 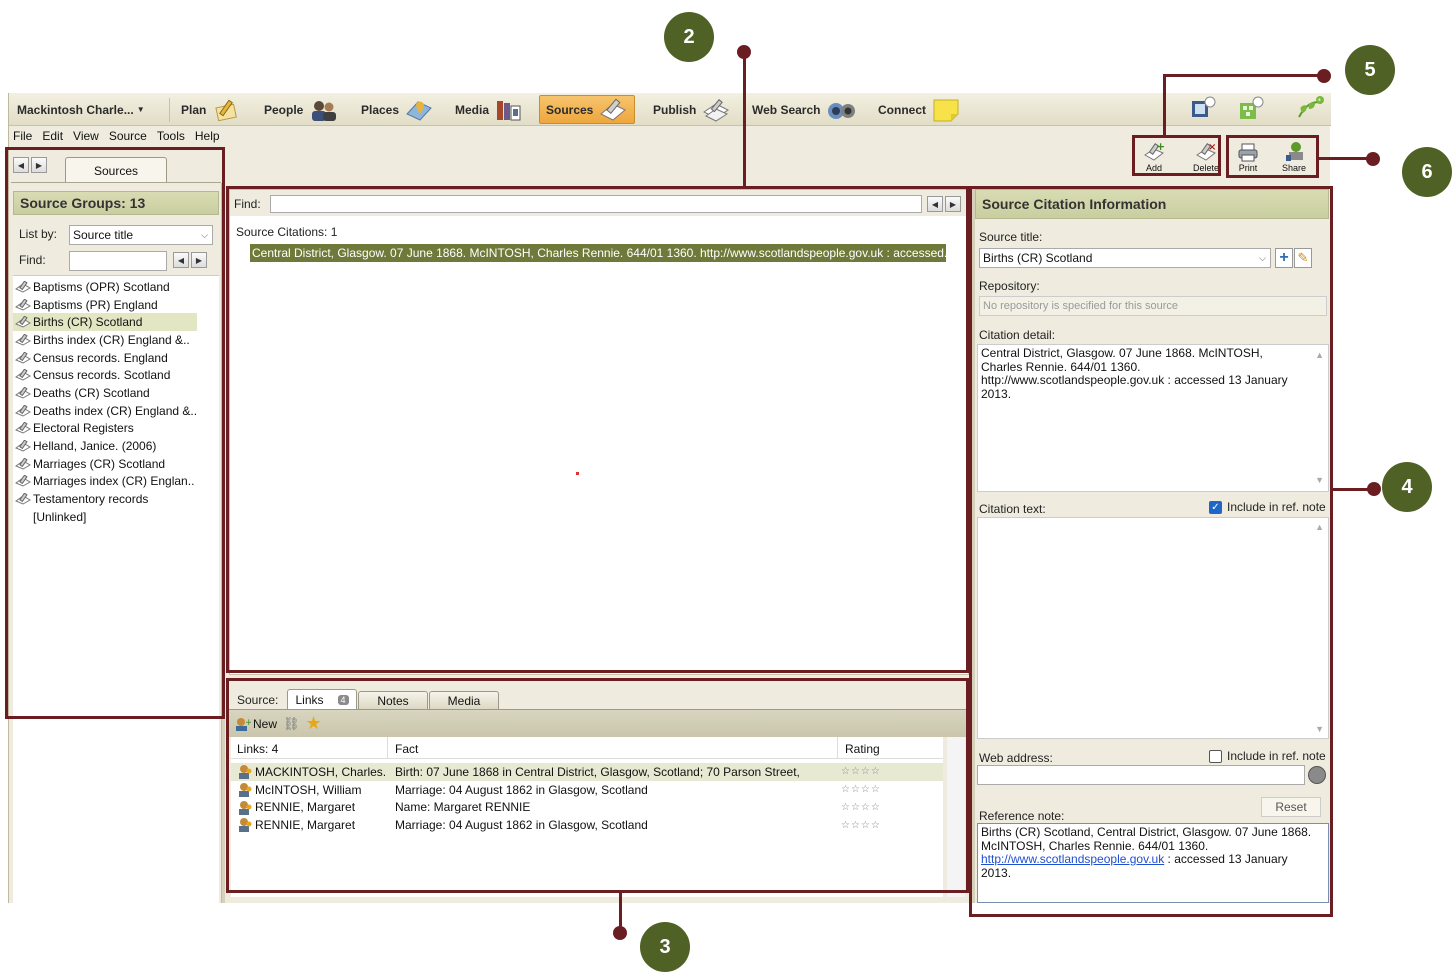 I want to click on file-dropdown: Mackintosh Charle... ▼, so click(x=81, y=109).